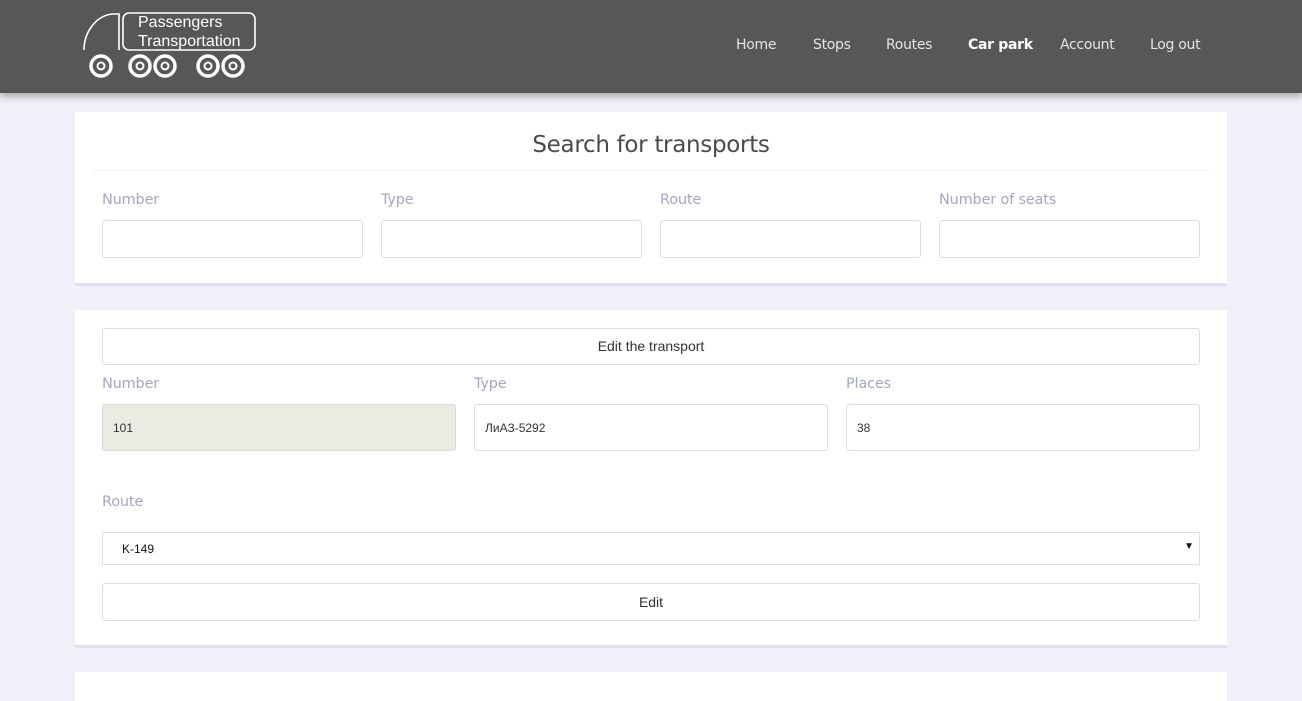 The width and height of the screenshot is (1302, 701). What do you see at coordinates (232, 239) in the screenshot?
I see `search-number-input` at bounding box center [232, 239].